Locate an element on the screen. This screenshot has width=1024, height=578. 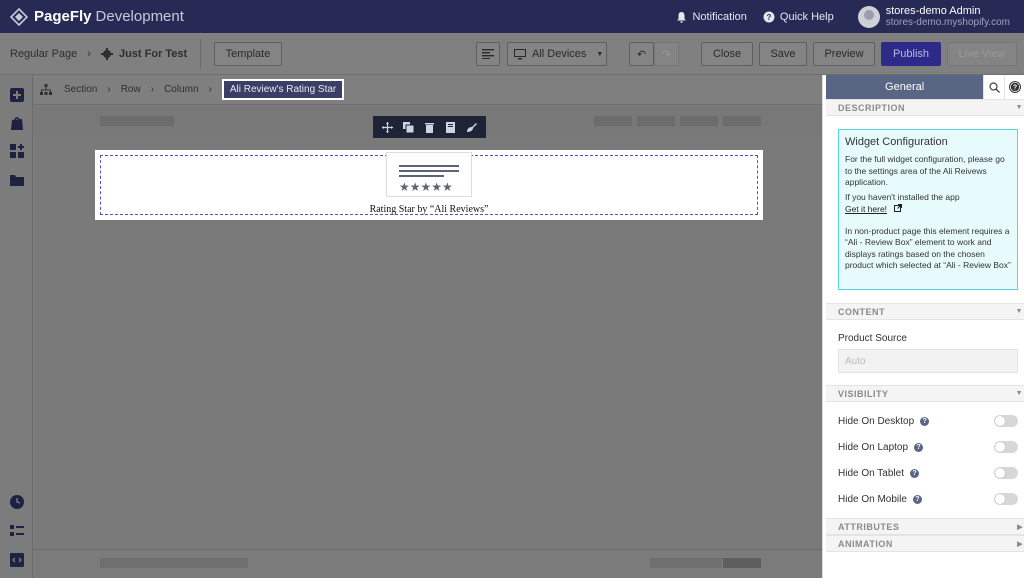
search-icon is located at coordinates (994, 87).